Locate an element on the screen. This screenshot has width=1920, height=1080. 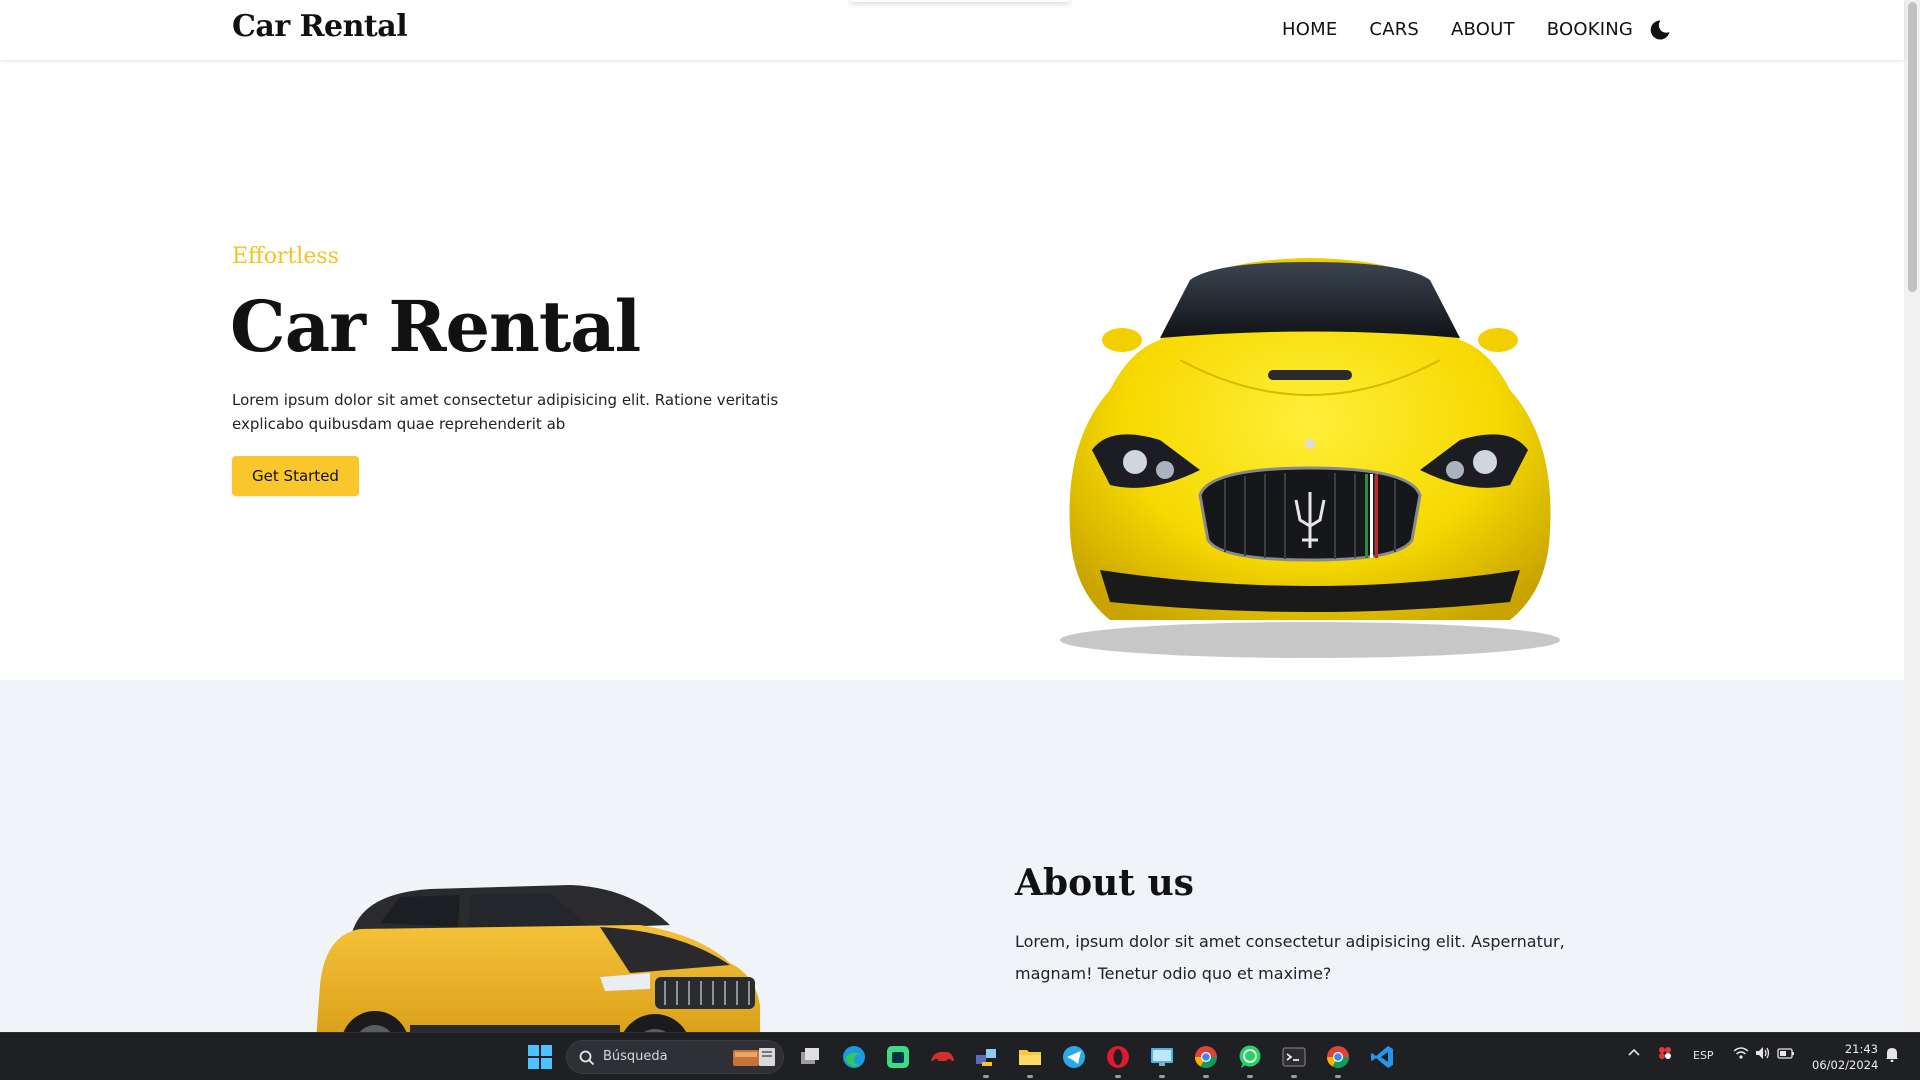
opera-icon is located at coordinates (1118, 1060).